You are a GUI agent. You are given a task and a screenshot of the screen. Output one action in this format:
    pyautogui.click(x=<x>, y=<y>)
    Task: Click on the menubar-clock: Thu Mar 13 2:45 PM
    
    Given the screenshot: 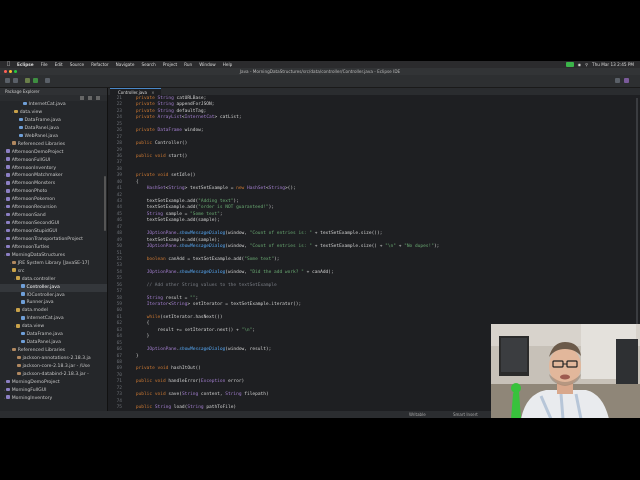 What is the action you would take?
    pyautogui.click(x=613, y=64)
    